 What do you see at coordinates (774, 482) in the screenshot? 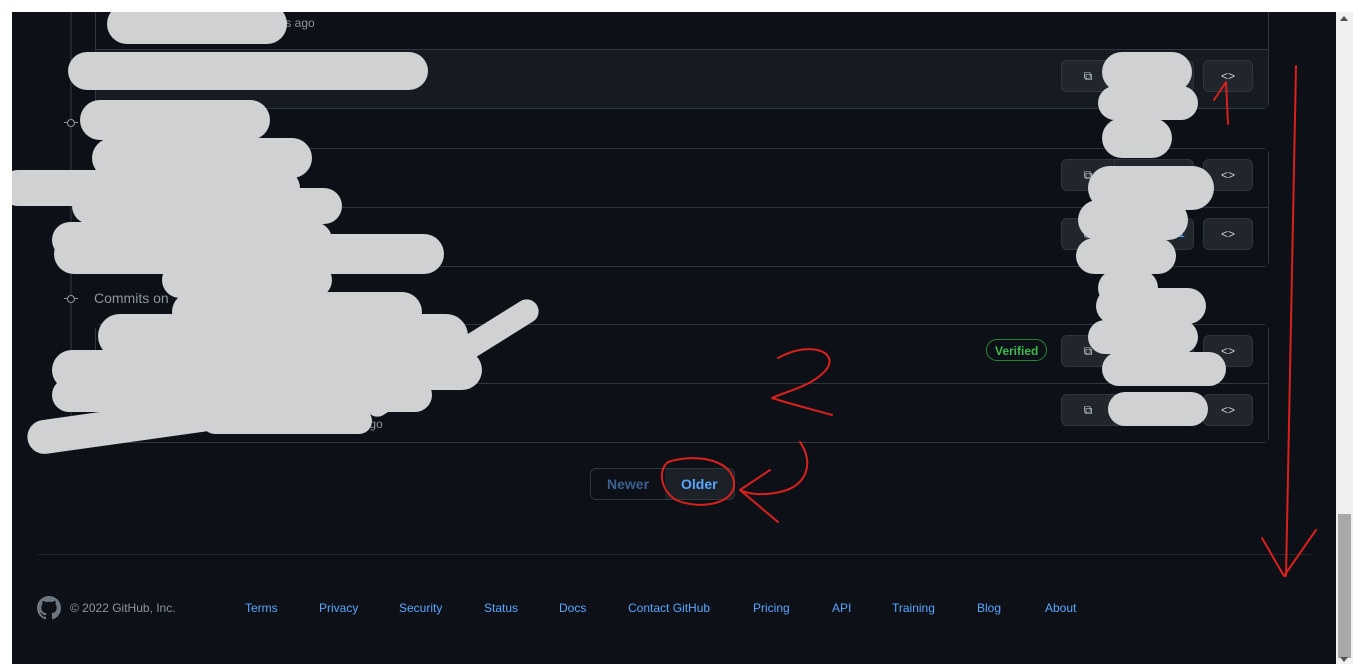
I see `annotation-pointer` at bounding box center [774, 482].